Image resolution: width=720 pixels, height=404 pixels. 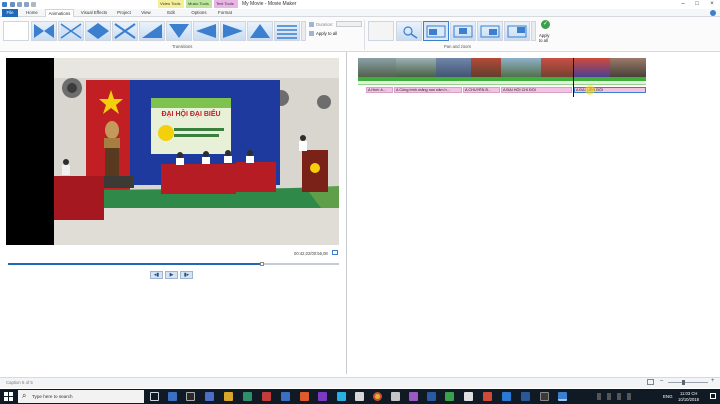 What do you see at coordinates (536, 90) in the screenshot?
I see `caption-item-4: A ĐẠI HỘI CHI ĐỘI` at bounding box center [536, 90].